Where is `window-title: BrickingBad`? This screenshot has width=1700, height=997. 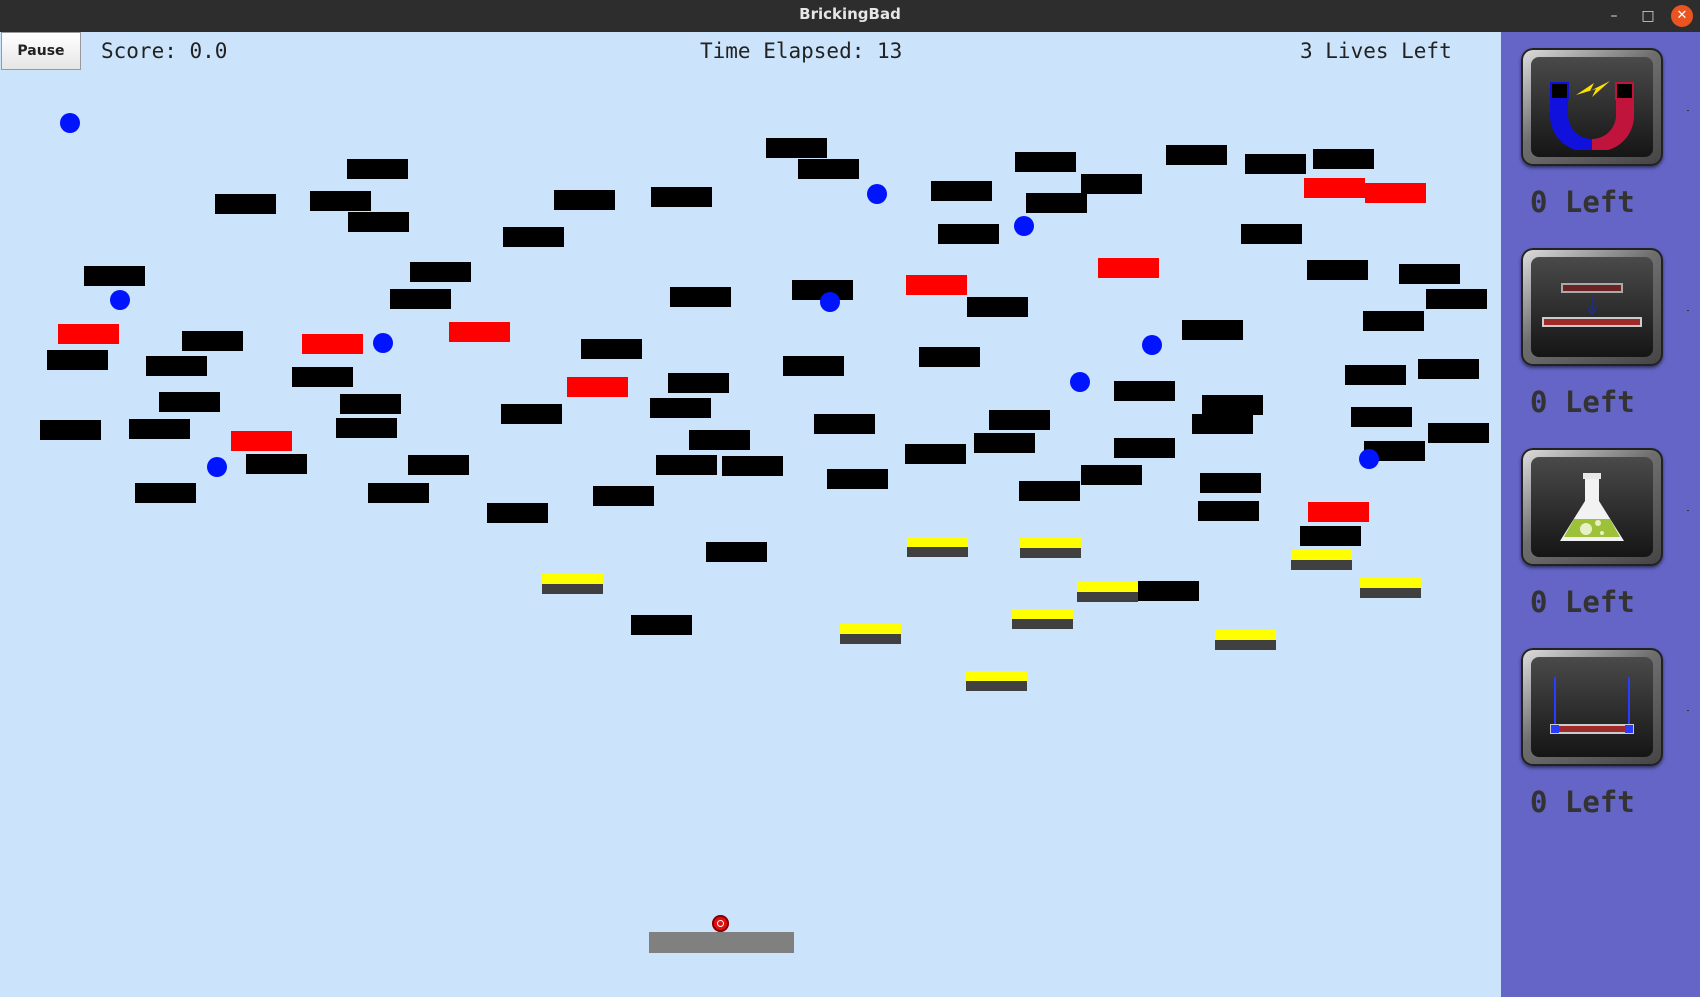 window-title: BrickingBad is located at coordinates (850, 14).